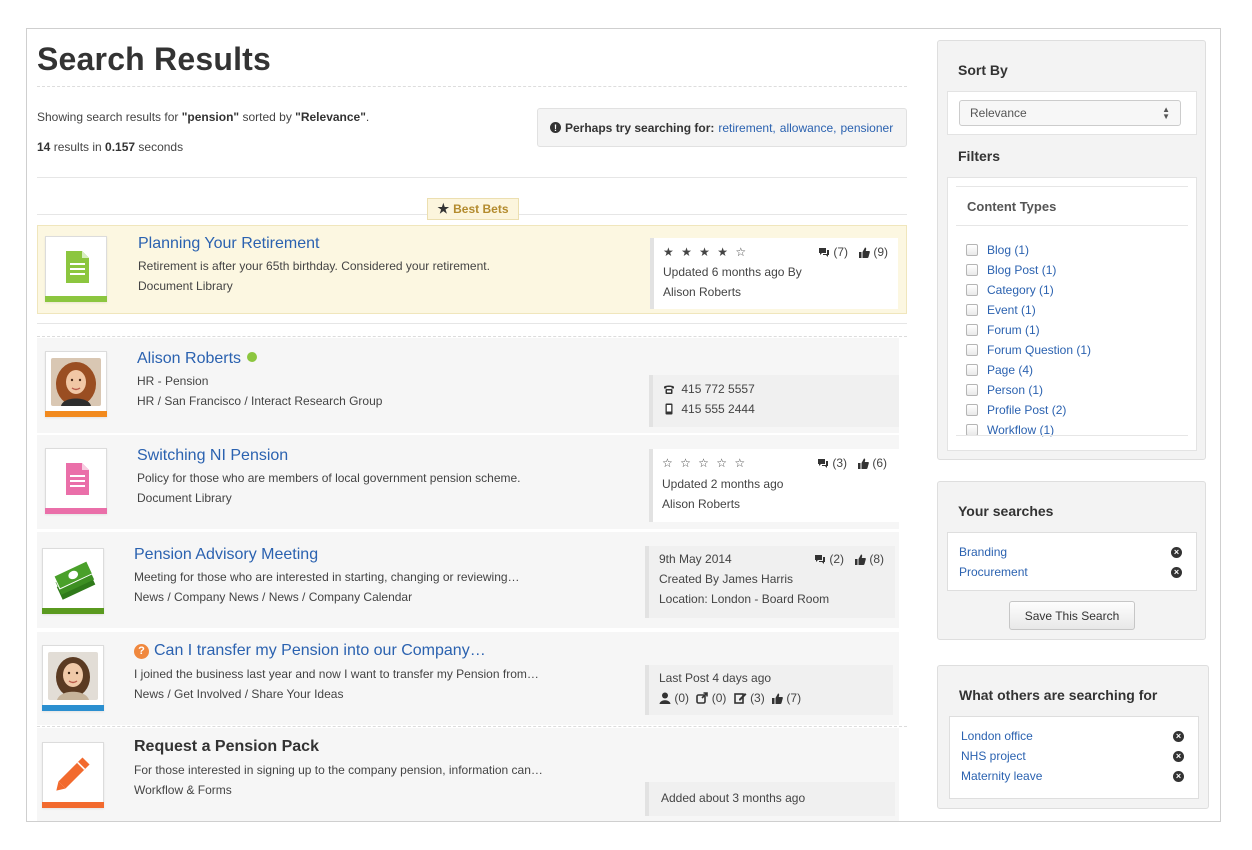 The image size is (1252, 850). I want to click on popular-search-link: NHS project, so click(993, 756).